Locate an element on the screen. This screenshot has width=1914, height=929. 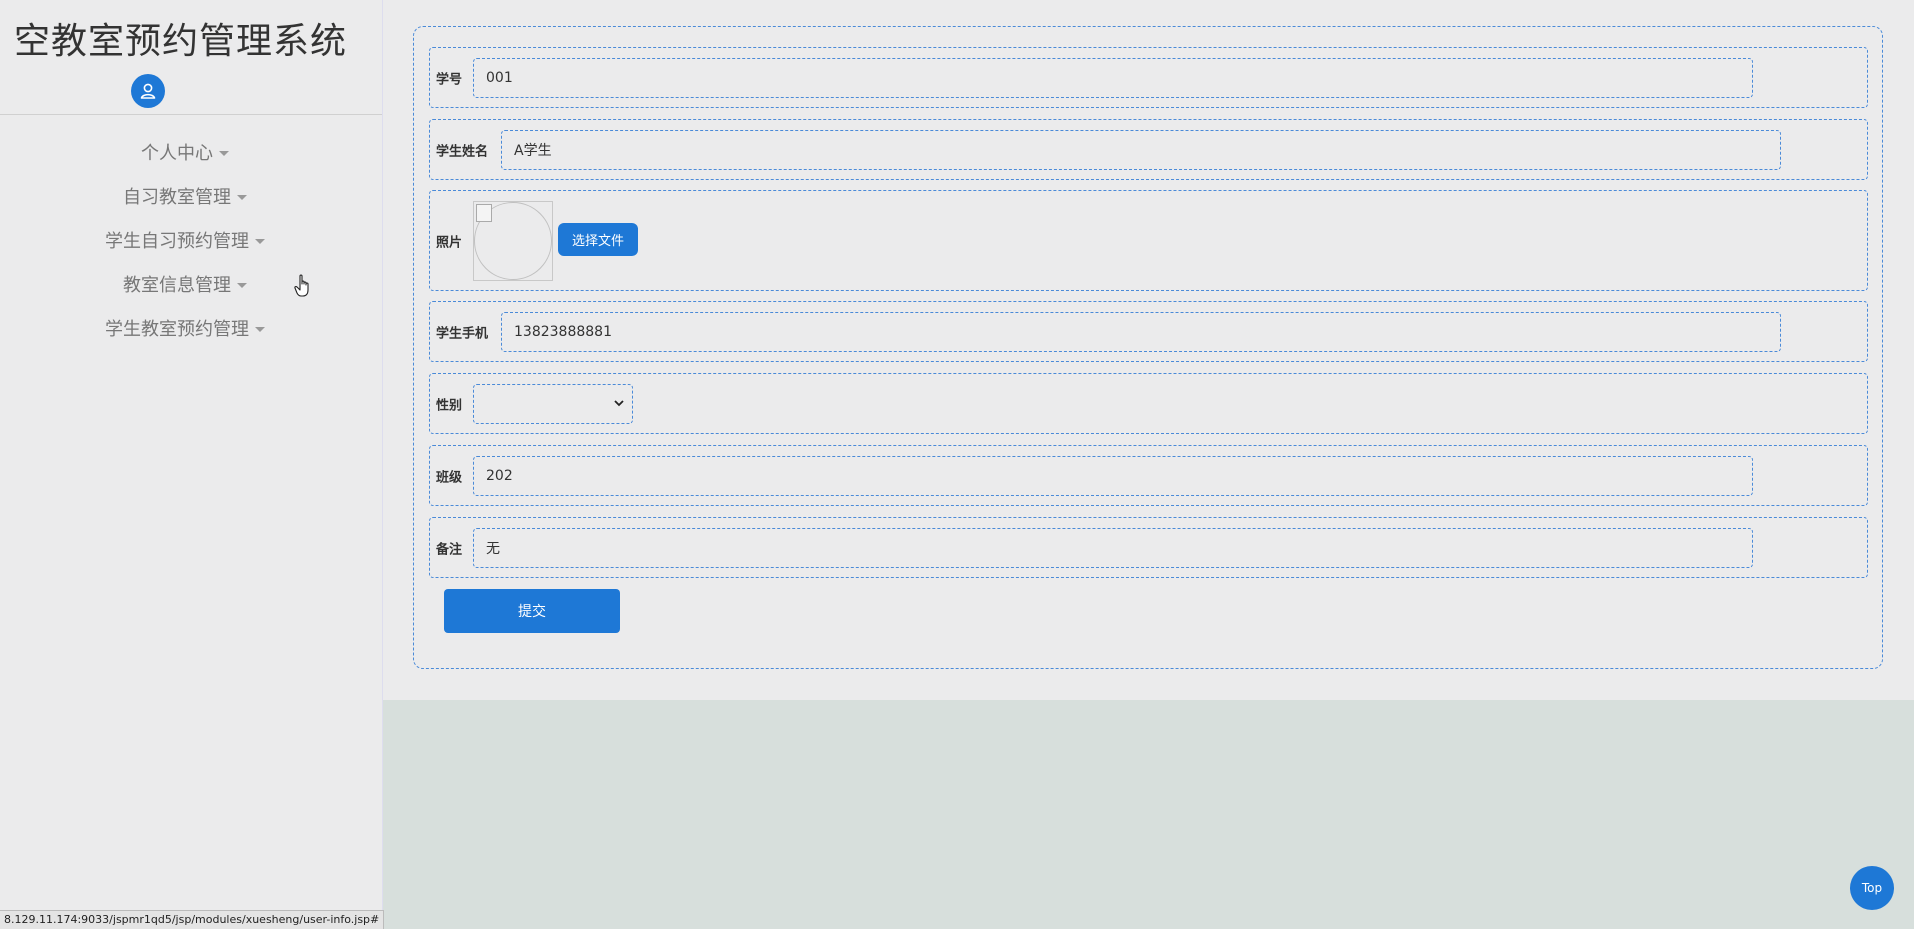
phone-input is located at coordinates (1141, 332).